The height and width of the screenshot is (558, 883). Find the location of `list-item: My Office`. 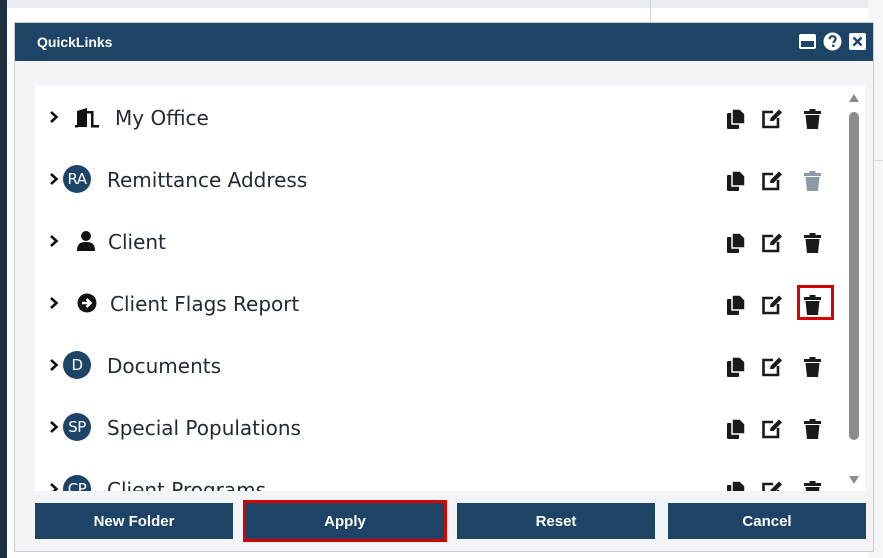

list-item: My Office is located at coordinates (440, 117).